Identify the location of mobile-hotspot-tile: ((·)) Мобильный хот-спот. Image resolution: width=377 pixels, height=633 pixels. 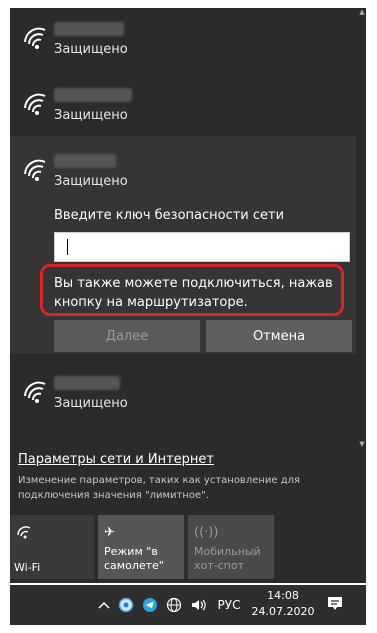
(231, 547).